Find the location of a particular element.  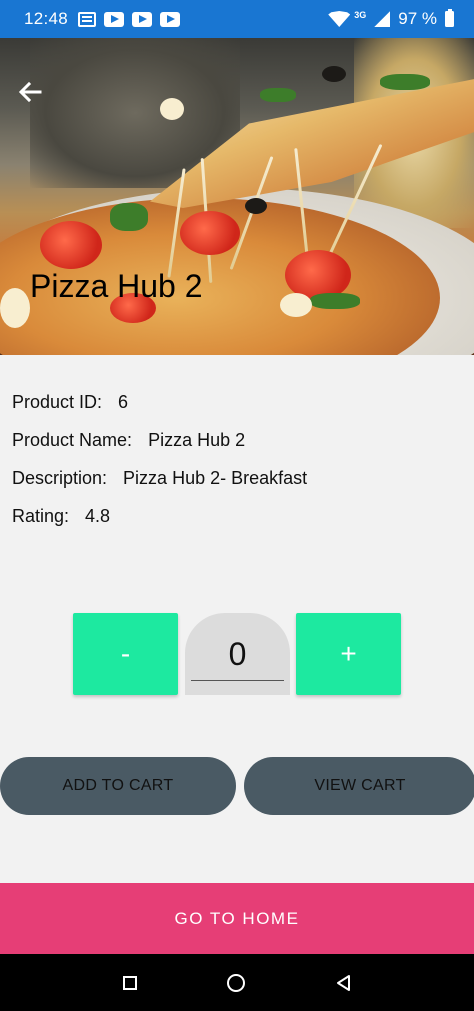

product-name-row: Product Name: Pizza Hub 2 is located at coordinates (159, 440).